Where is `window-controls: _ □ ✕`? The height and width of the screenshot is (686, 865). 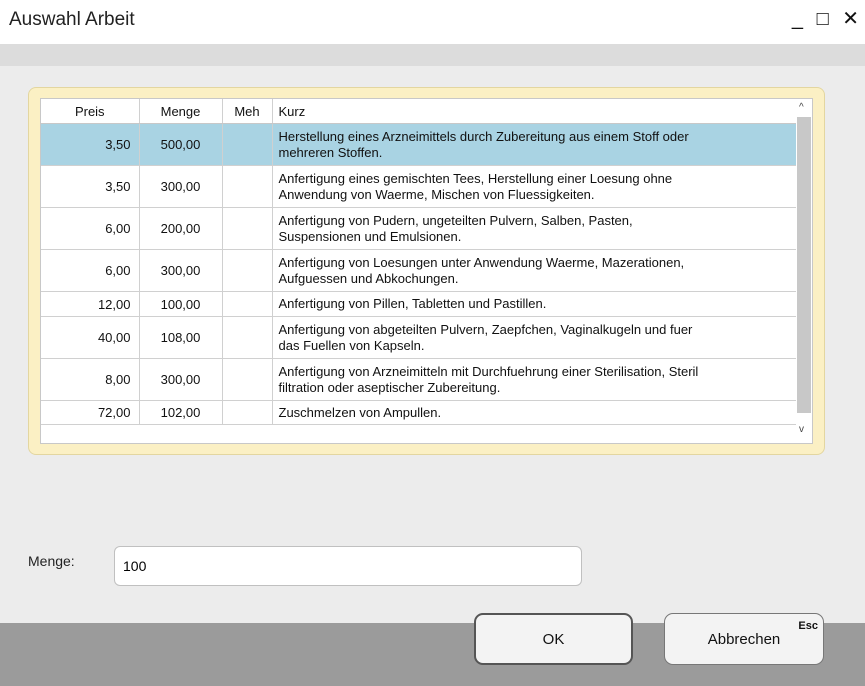
window-controls: _ □ ✕ is located at coordinates (827, 18).